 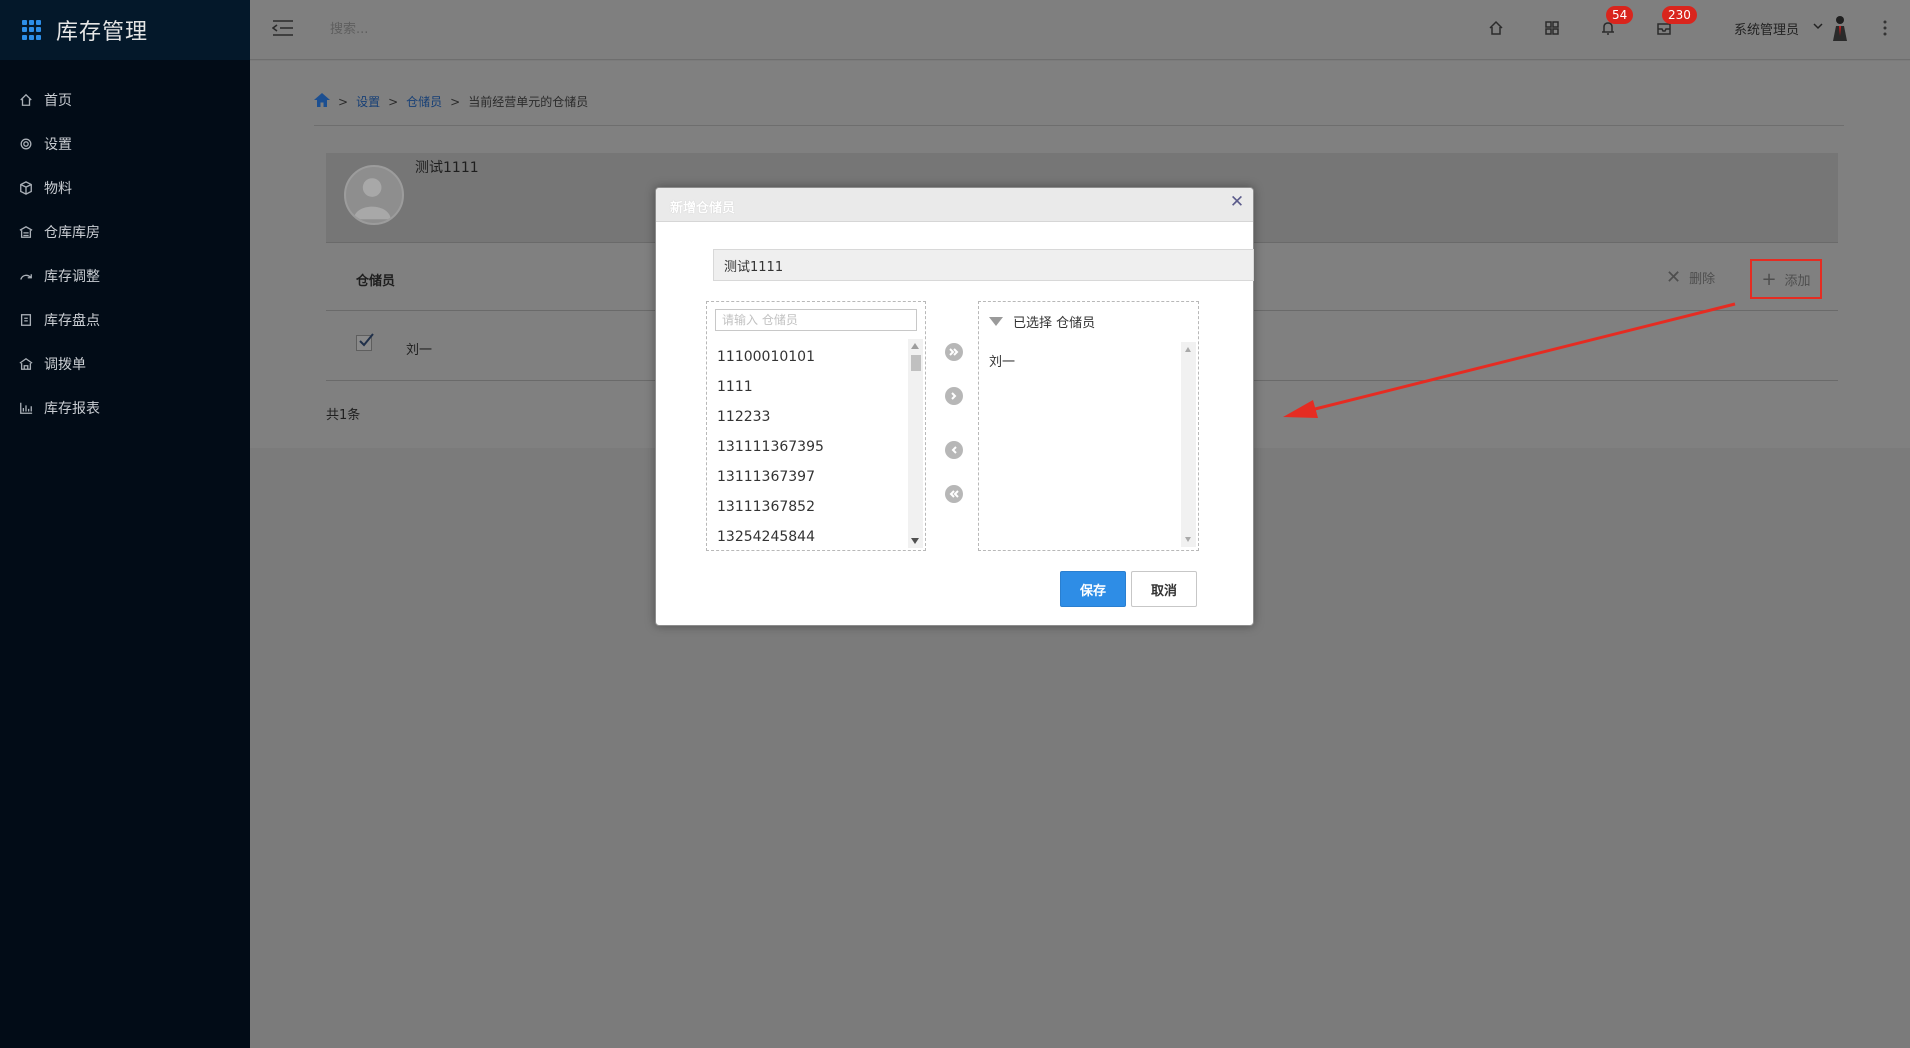 I want to click on dialog-header: 新增仓储员 ✕, so click(x=954, y=205).